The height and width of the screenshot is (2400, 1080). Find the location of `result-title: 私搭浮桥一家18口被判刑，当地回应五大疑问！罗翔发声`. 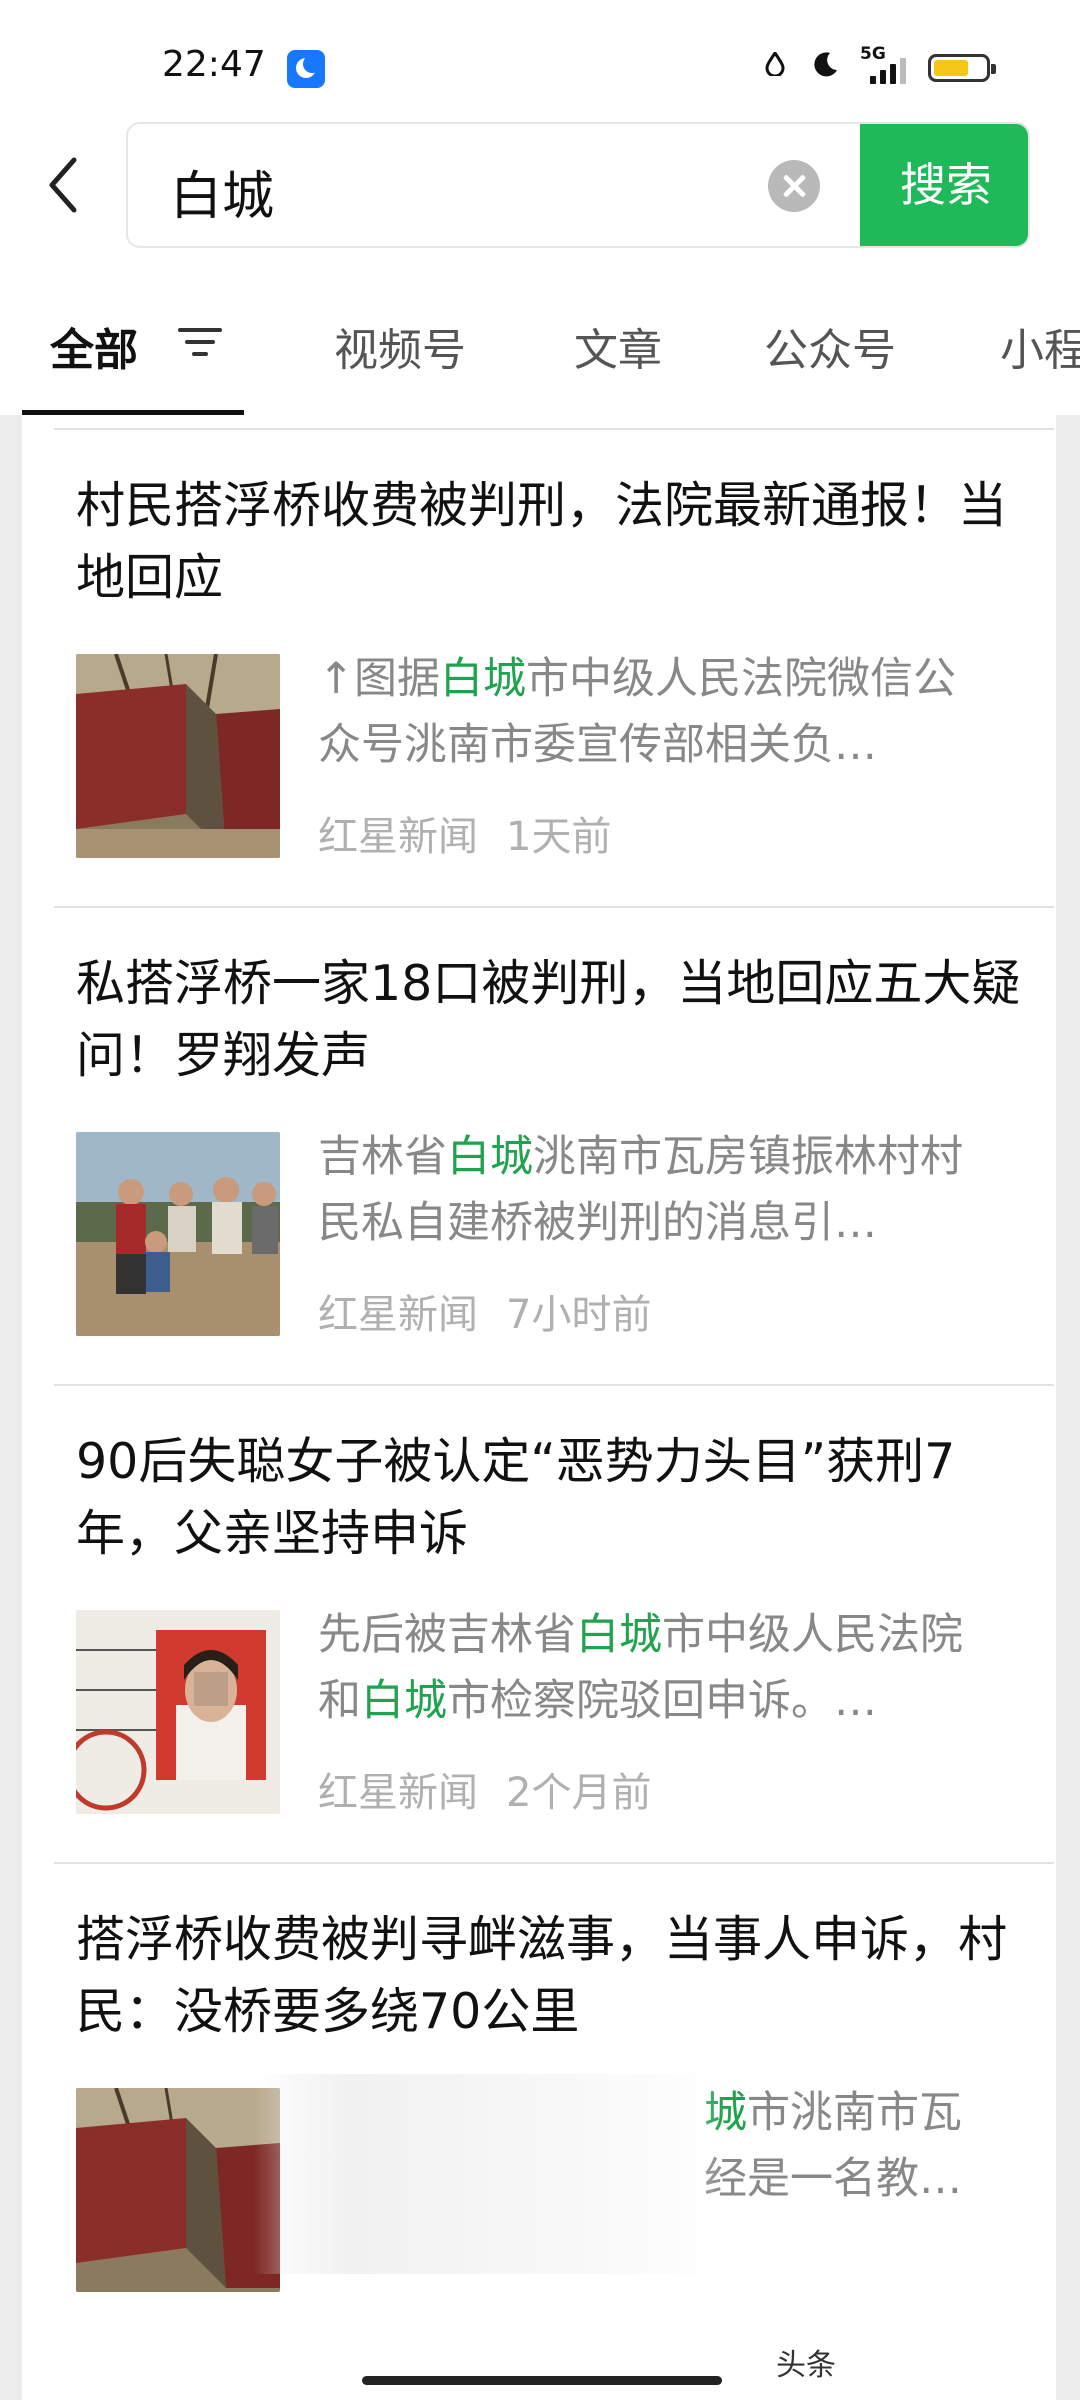

result-title: 私搭浮桥一家18口被判刑，当地回应五大疑问！罗翔发声 is located at coordinates (556, 1020).